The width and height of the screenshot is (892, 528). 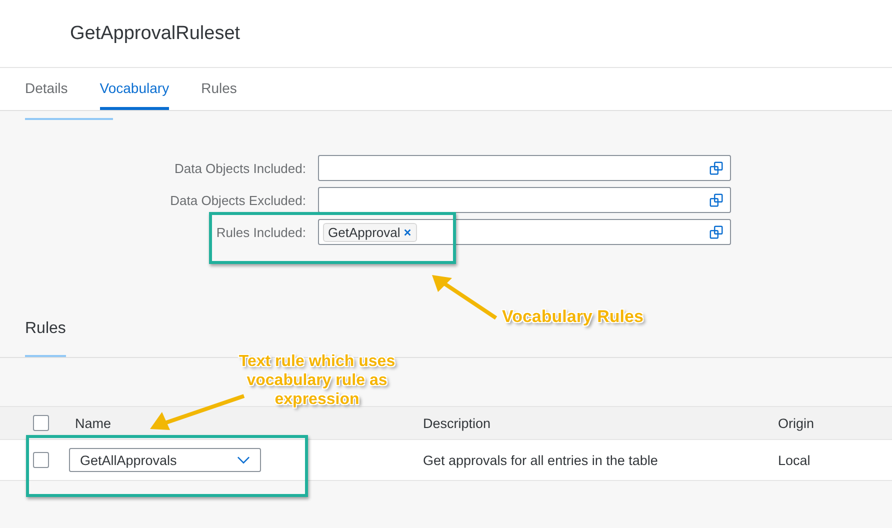 I want to click on remove-icon, so click(x=407, y=232).